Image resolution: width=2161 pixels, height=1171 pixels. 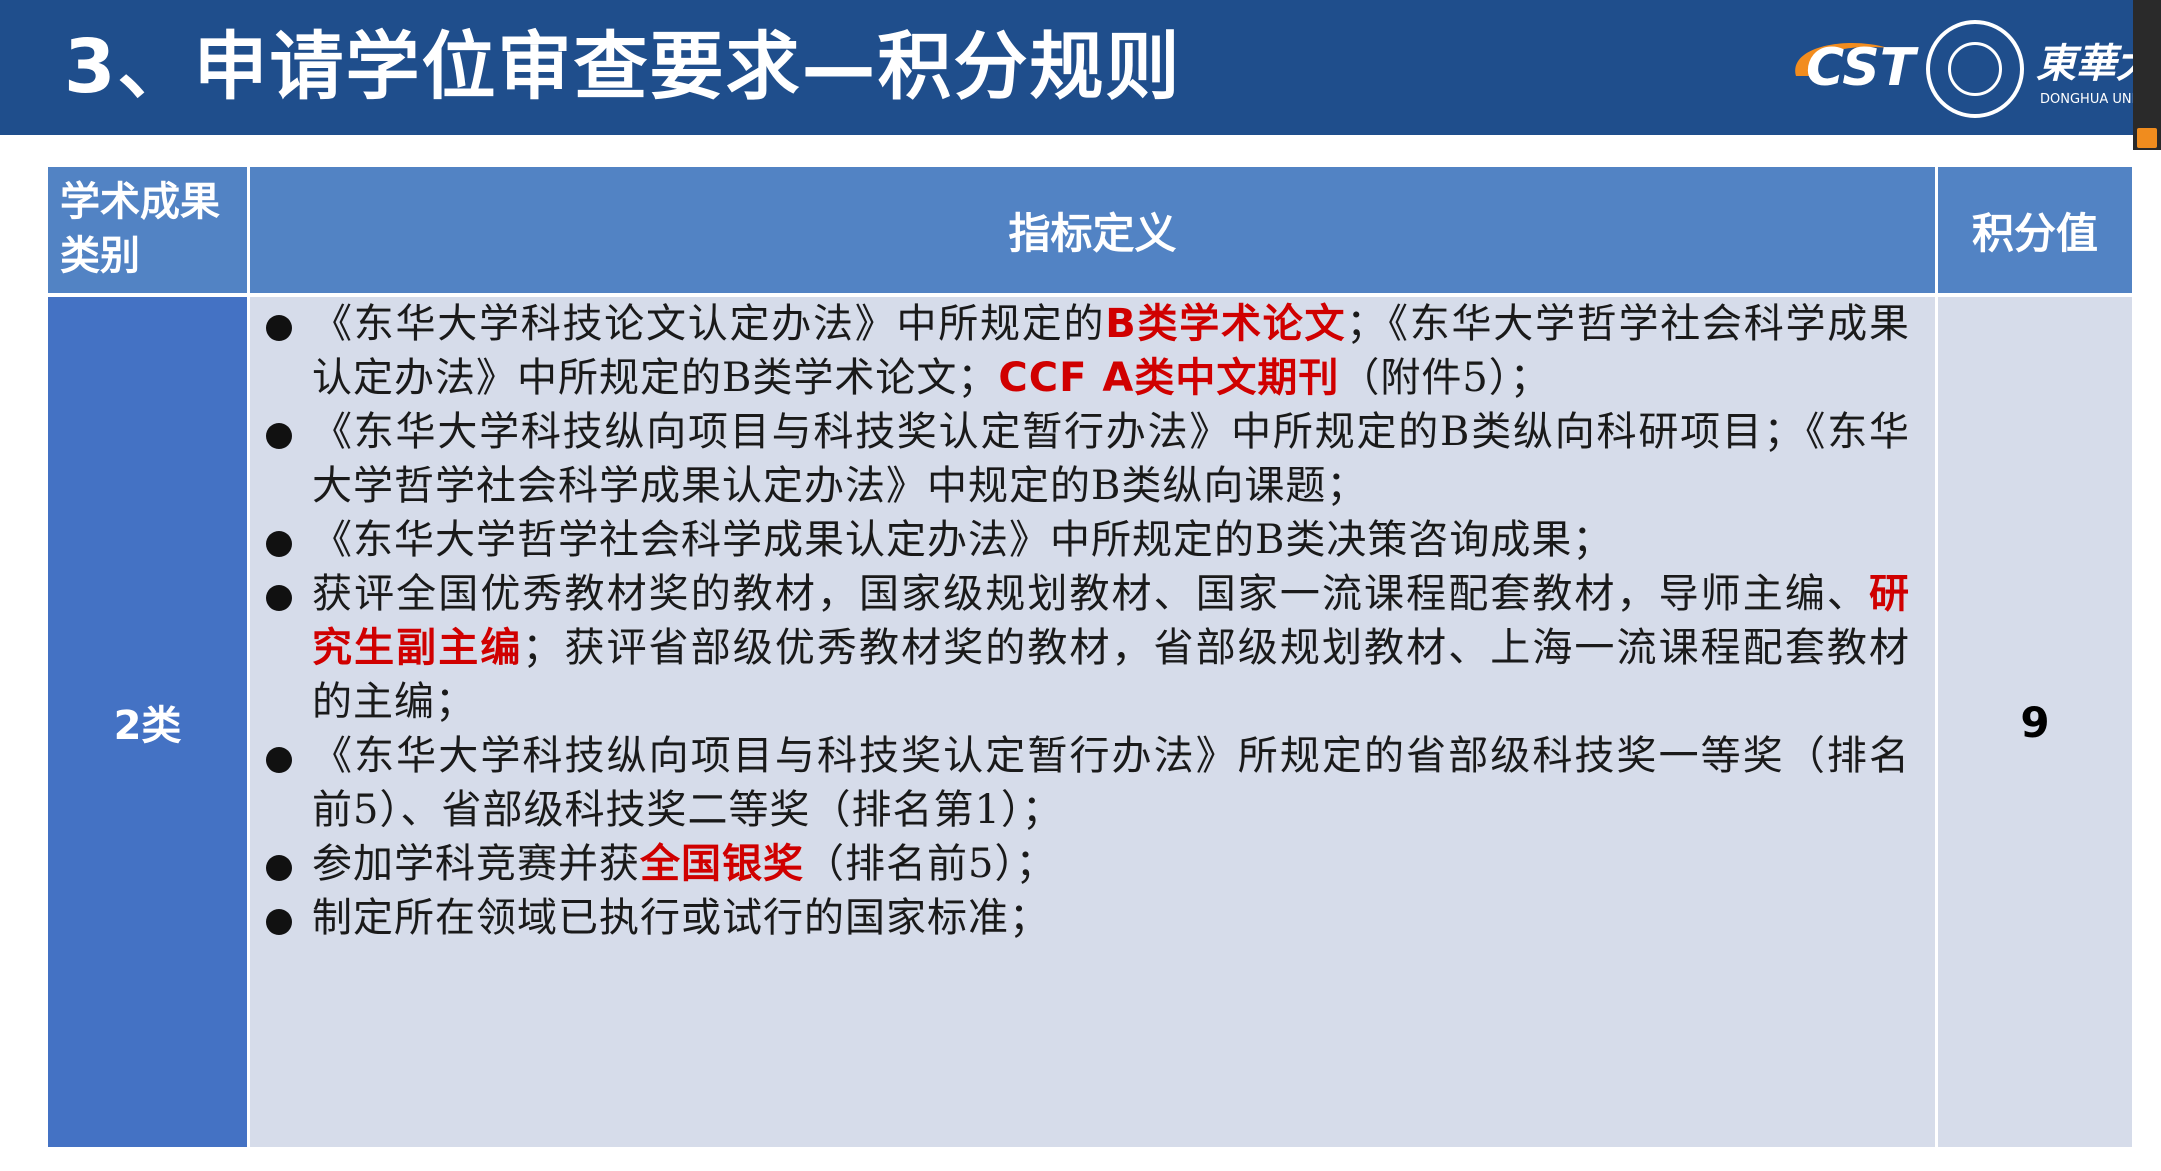 I want to click on item-text: （附件5）；, so click(x=1445, y=378).